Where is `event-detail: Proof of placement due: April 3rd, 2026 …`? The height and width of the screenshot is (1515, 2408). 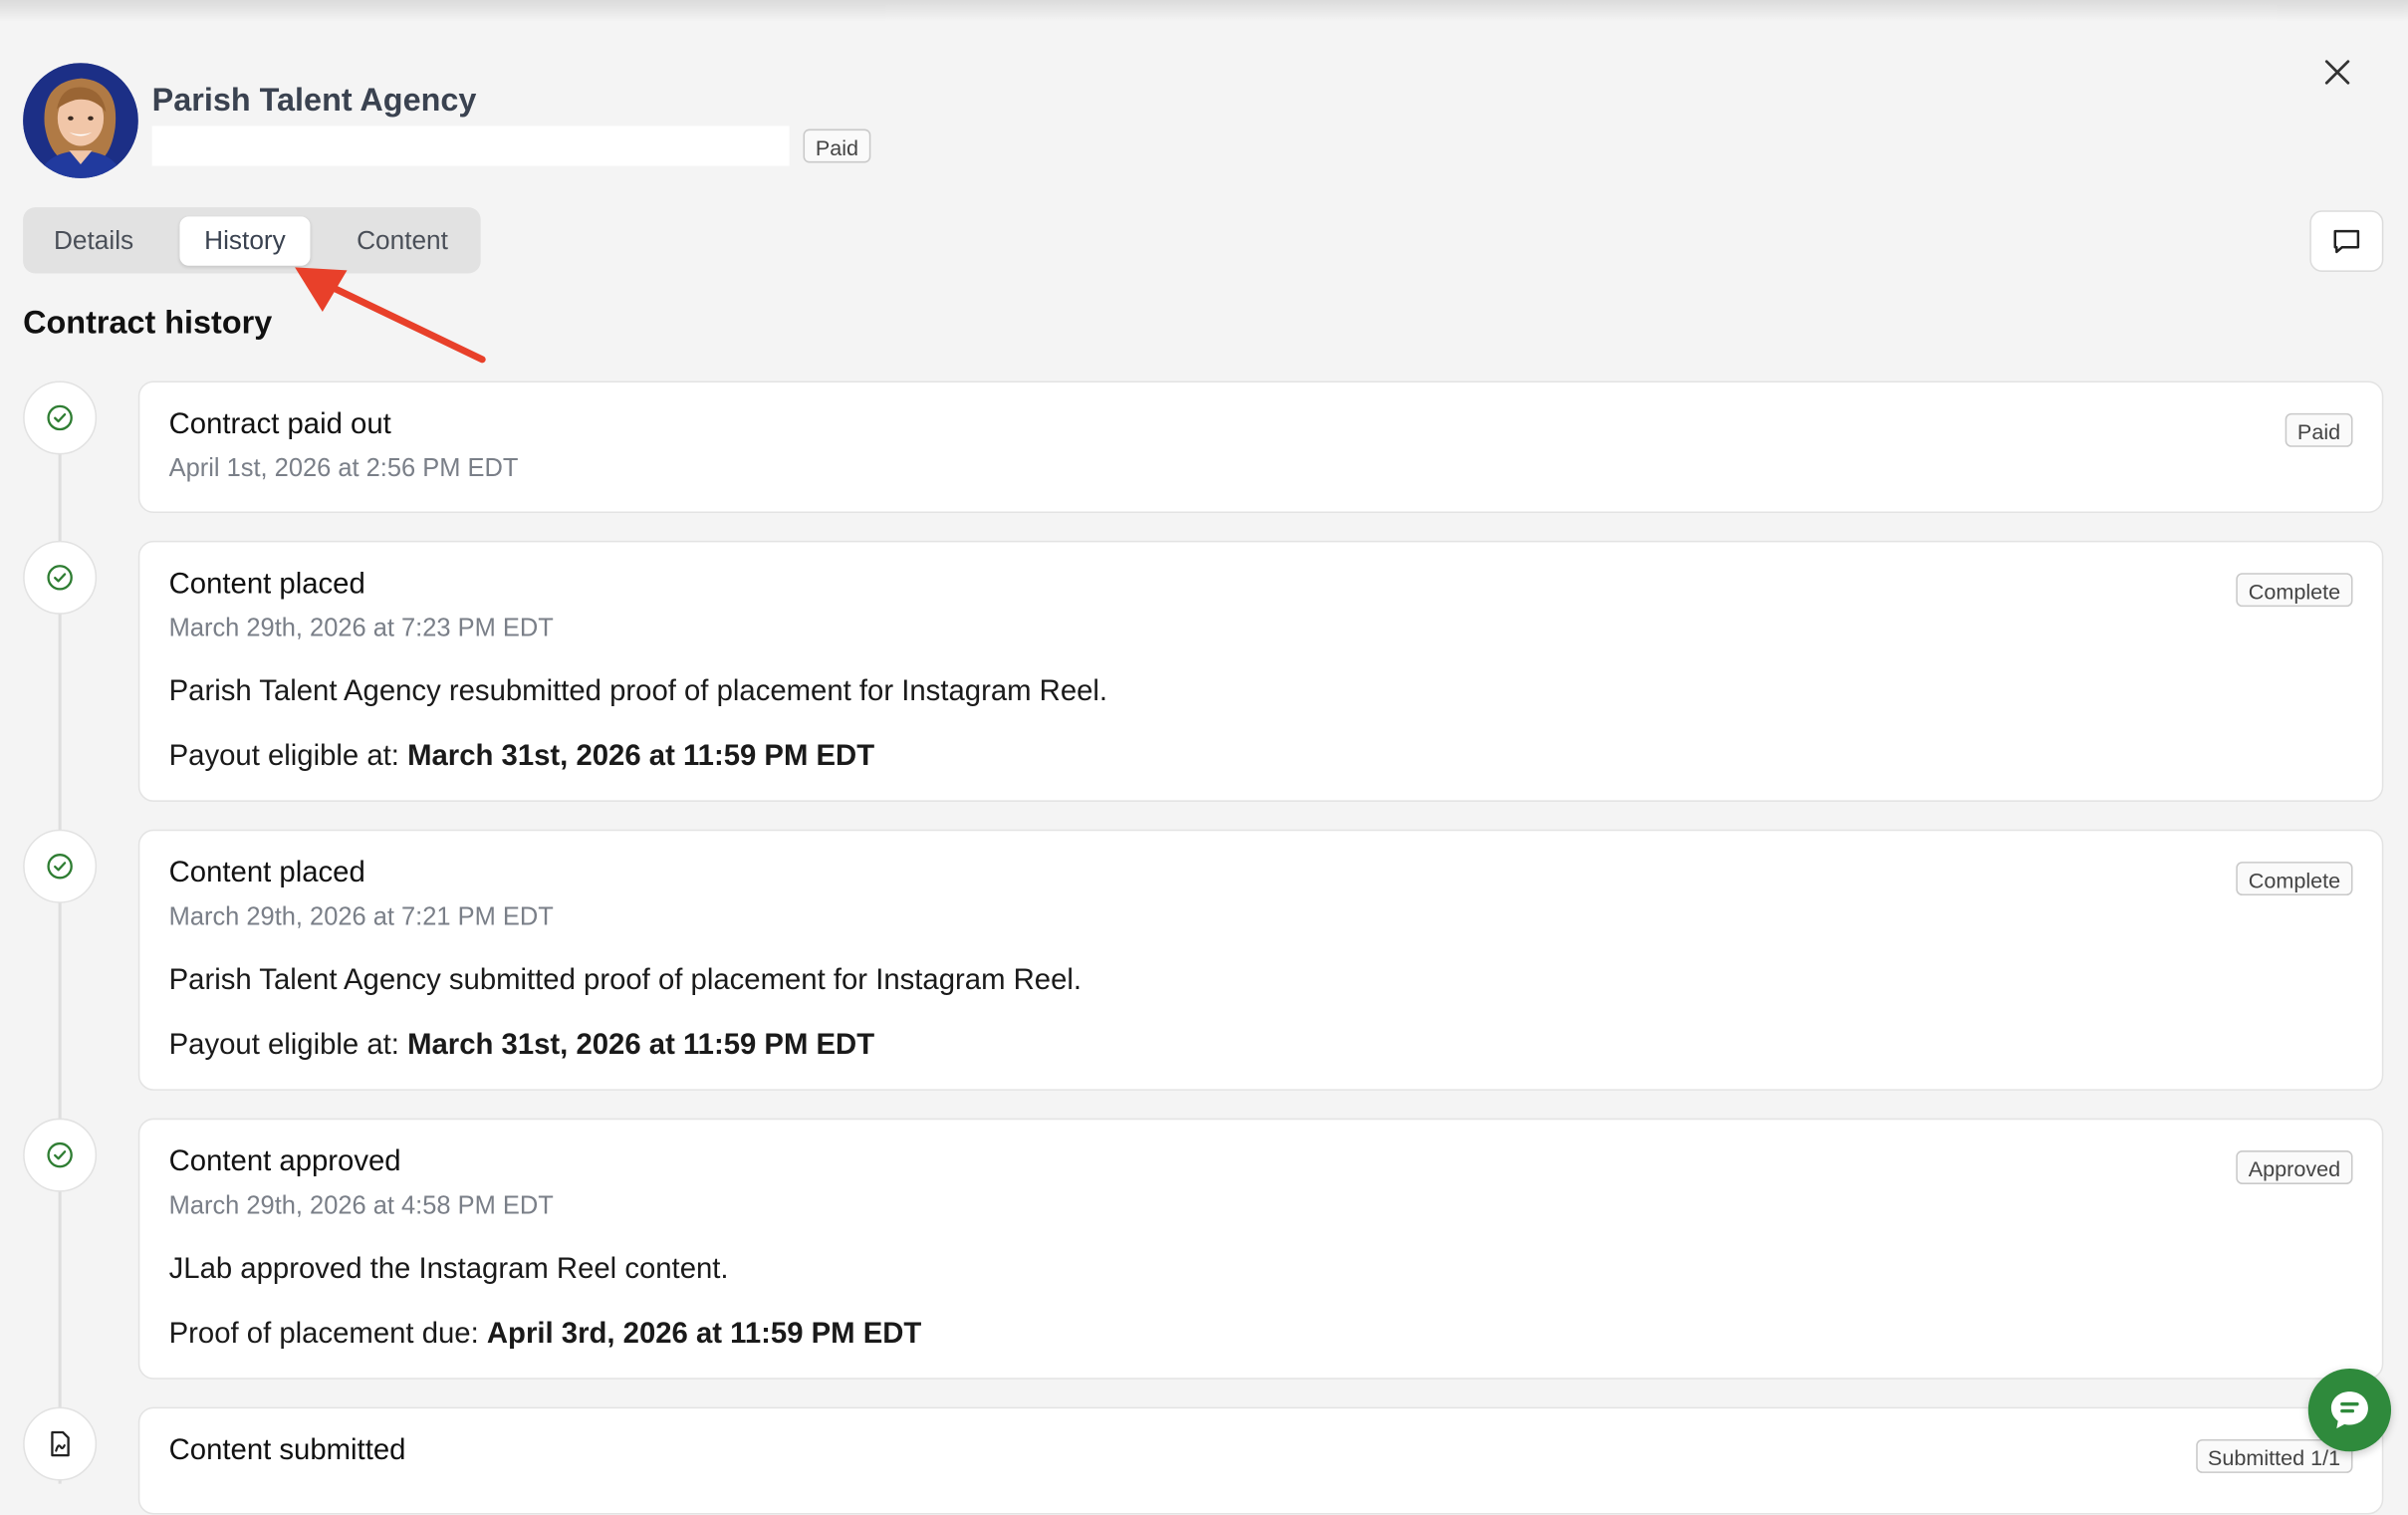
event-detail: Proof of placement due: April 3rd, 2026 … is located at coordinates (545, 1335).